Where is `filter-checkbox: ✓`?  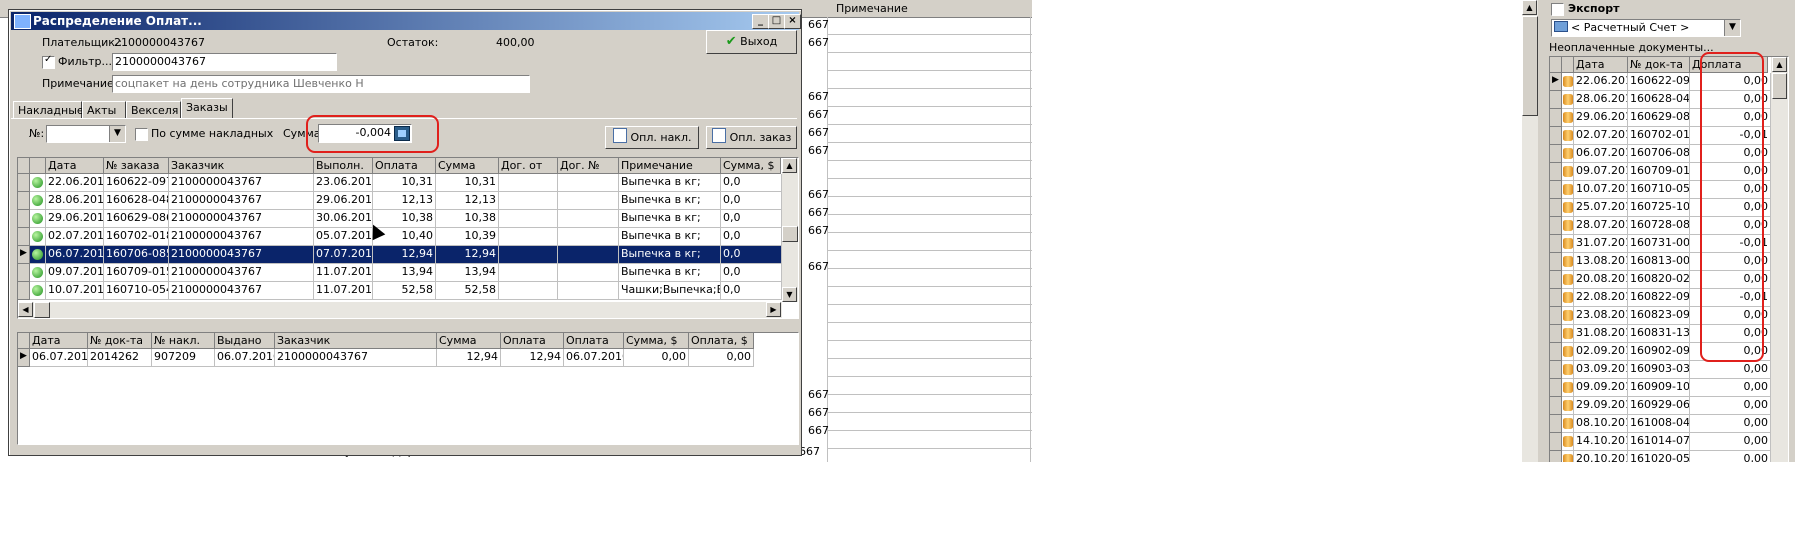 filter-checkbox: ✓ is located at coordinates (48, 61).